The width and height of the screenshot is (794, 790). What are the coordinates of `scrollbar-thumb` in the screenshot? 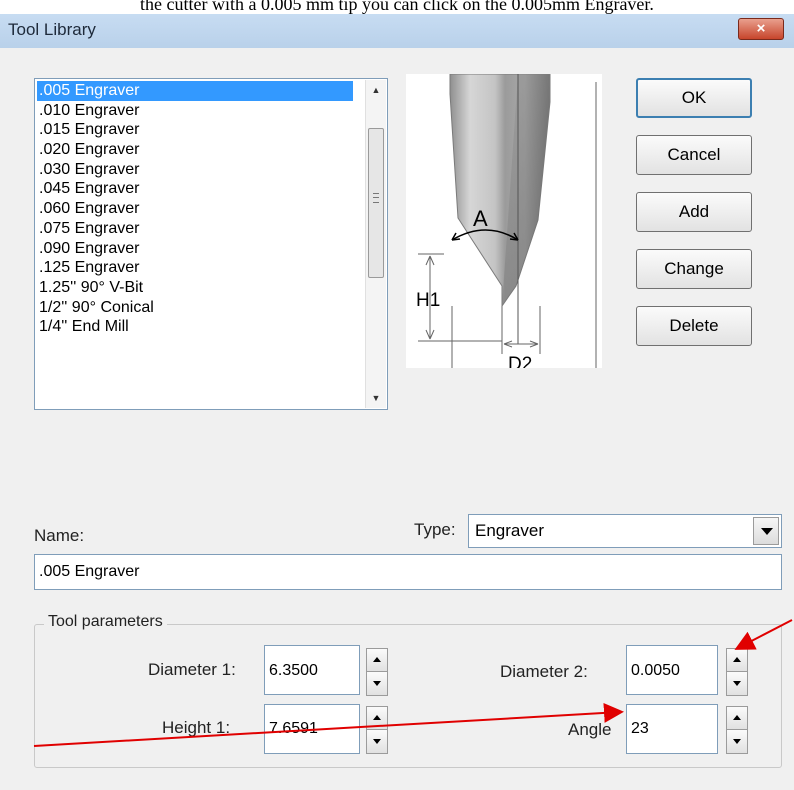 It's located at (376, 203).